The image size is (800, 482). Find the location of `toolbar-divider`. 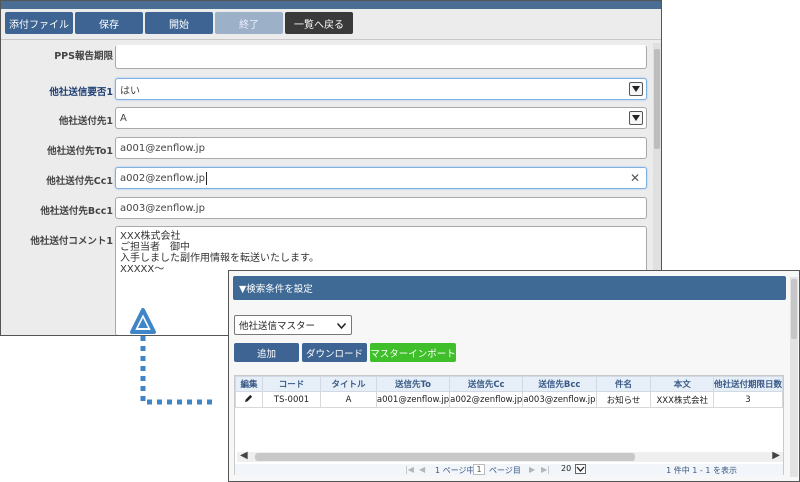

toolbar-divider is located at coordinates (331, 39).